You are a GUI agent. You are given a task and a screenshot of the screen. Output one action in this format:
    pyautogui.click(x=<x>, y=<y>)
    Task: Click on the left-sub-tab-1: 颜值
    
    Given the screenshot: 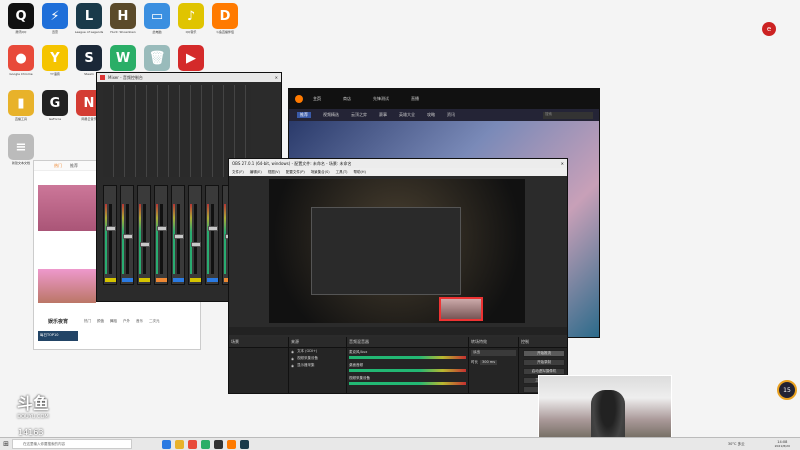 What is the action you would take?
    pyautogui.click(x=100, y=321)
    